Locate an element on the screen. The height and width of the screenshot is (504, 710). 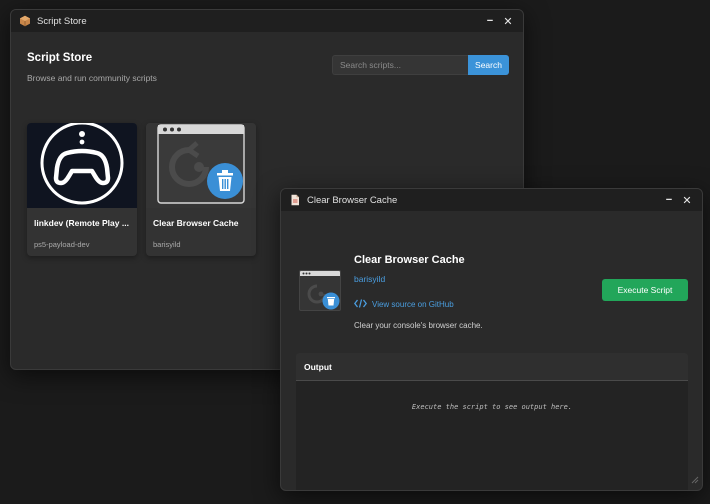
card-name: Clear Browser Cache is located at coordinates (196, 223).